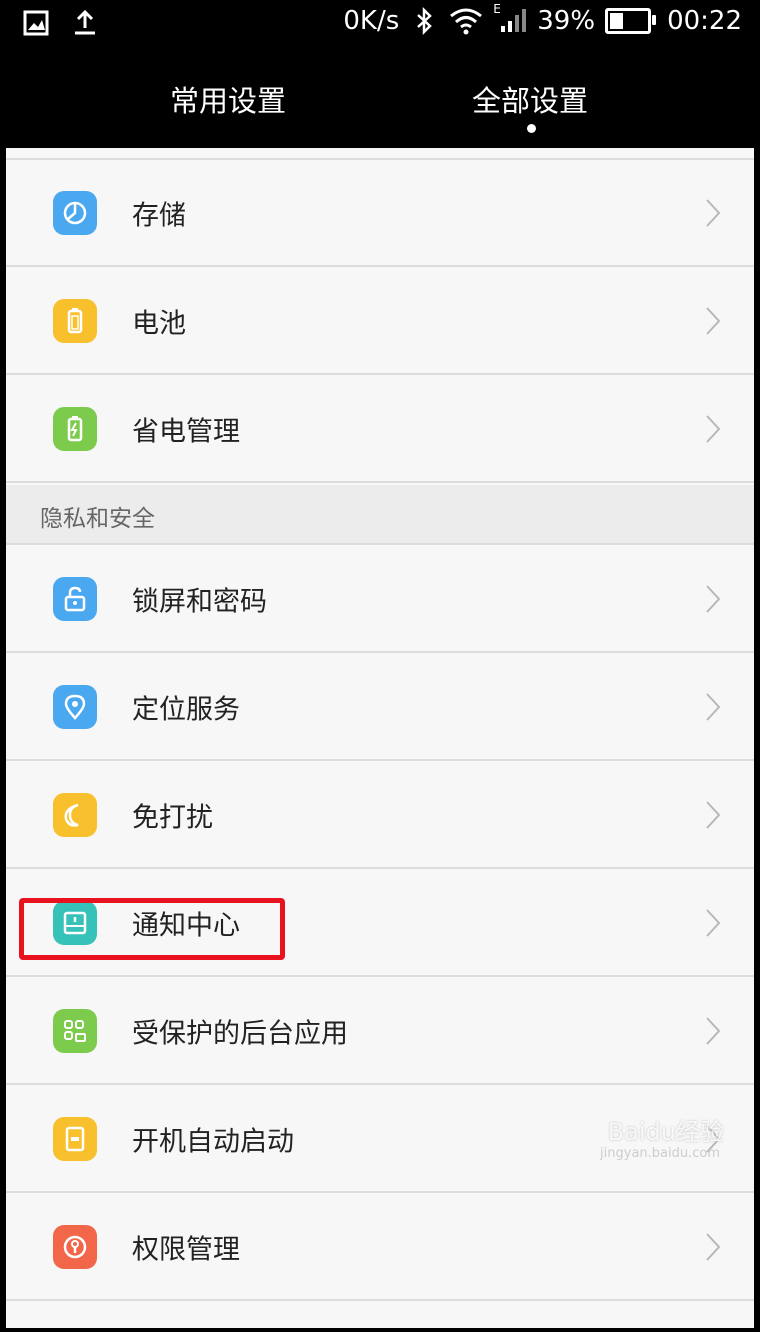 This screenshot has width=760, height=1332. I want to click on permission-icon, so click(75, 1246).